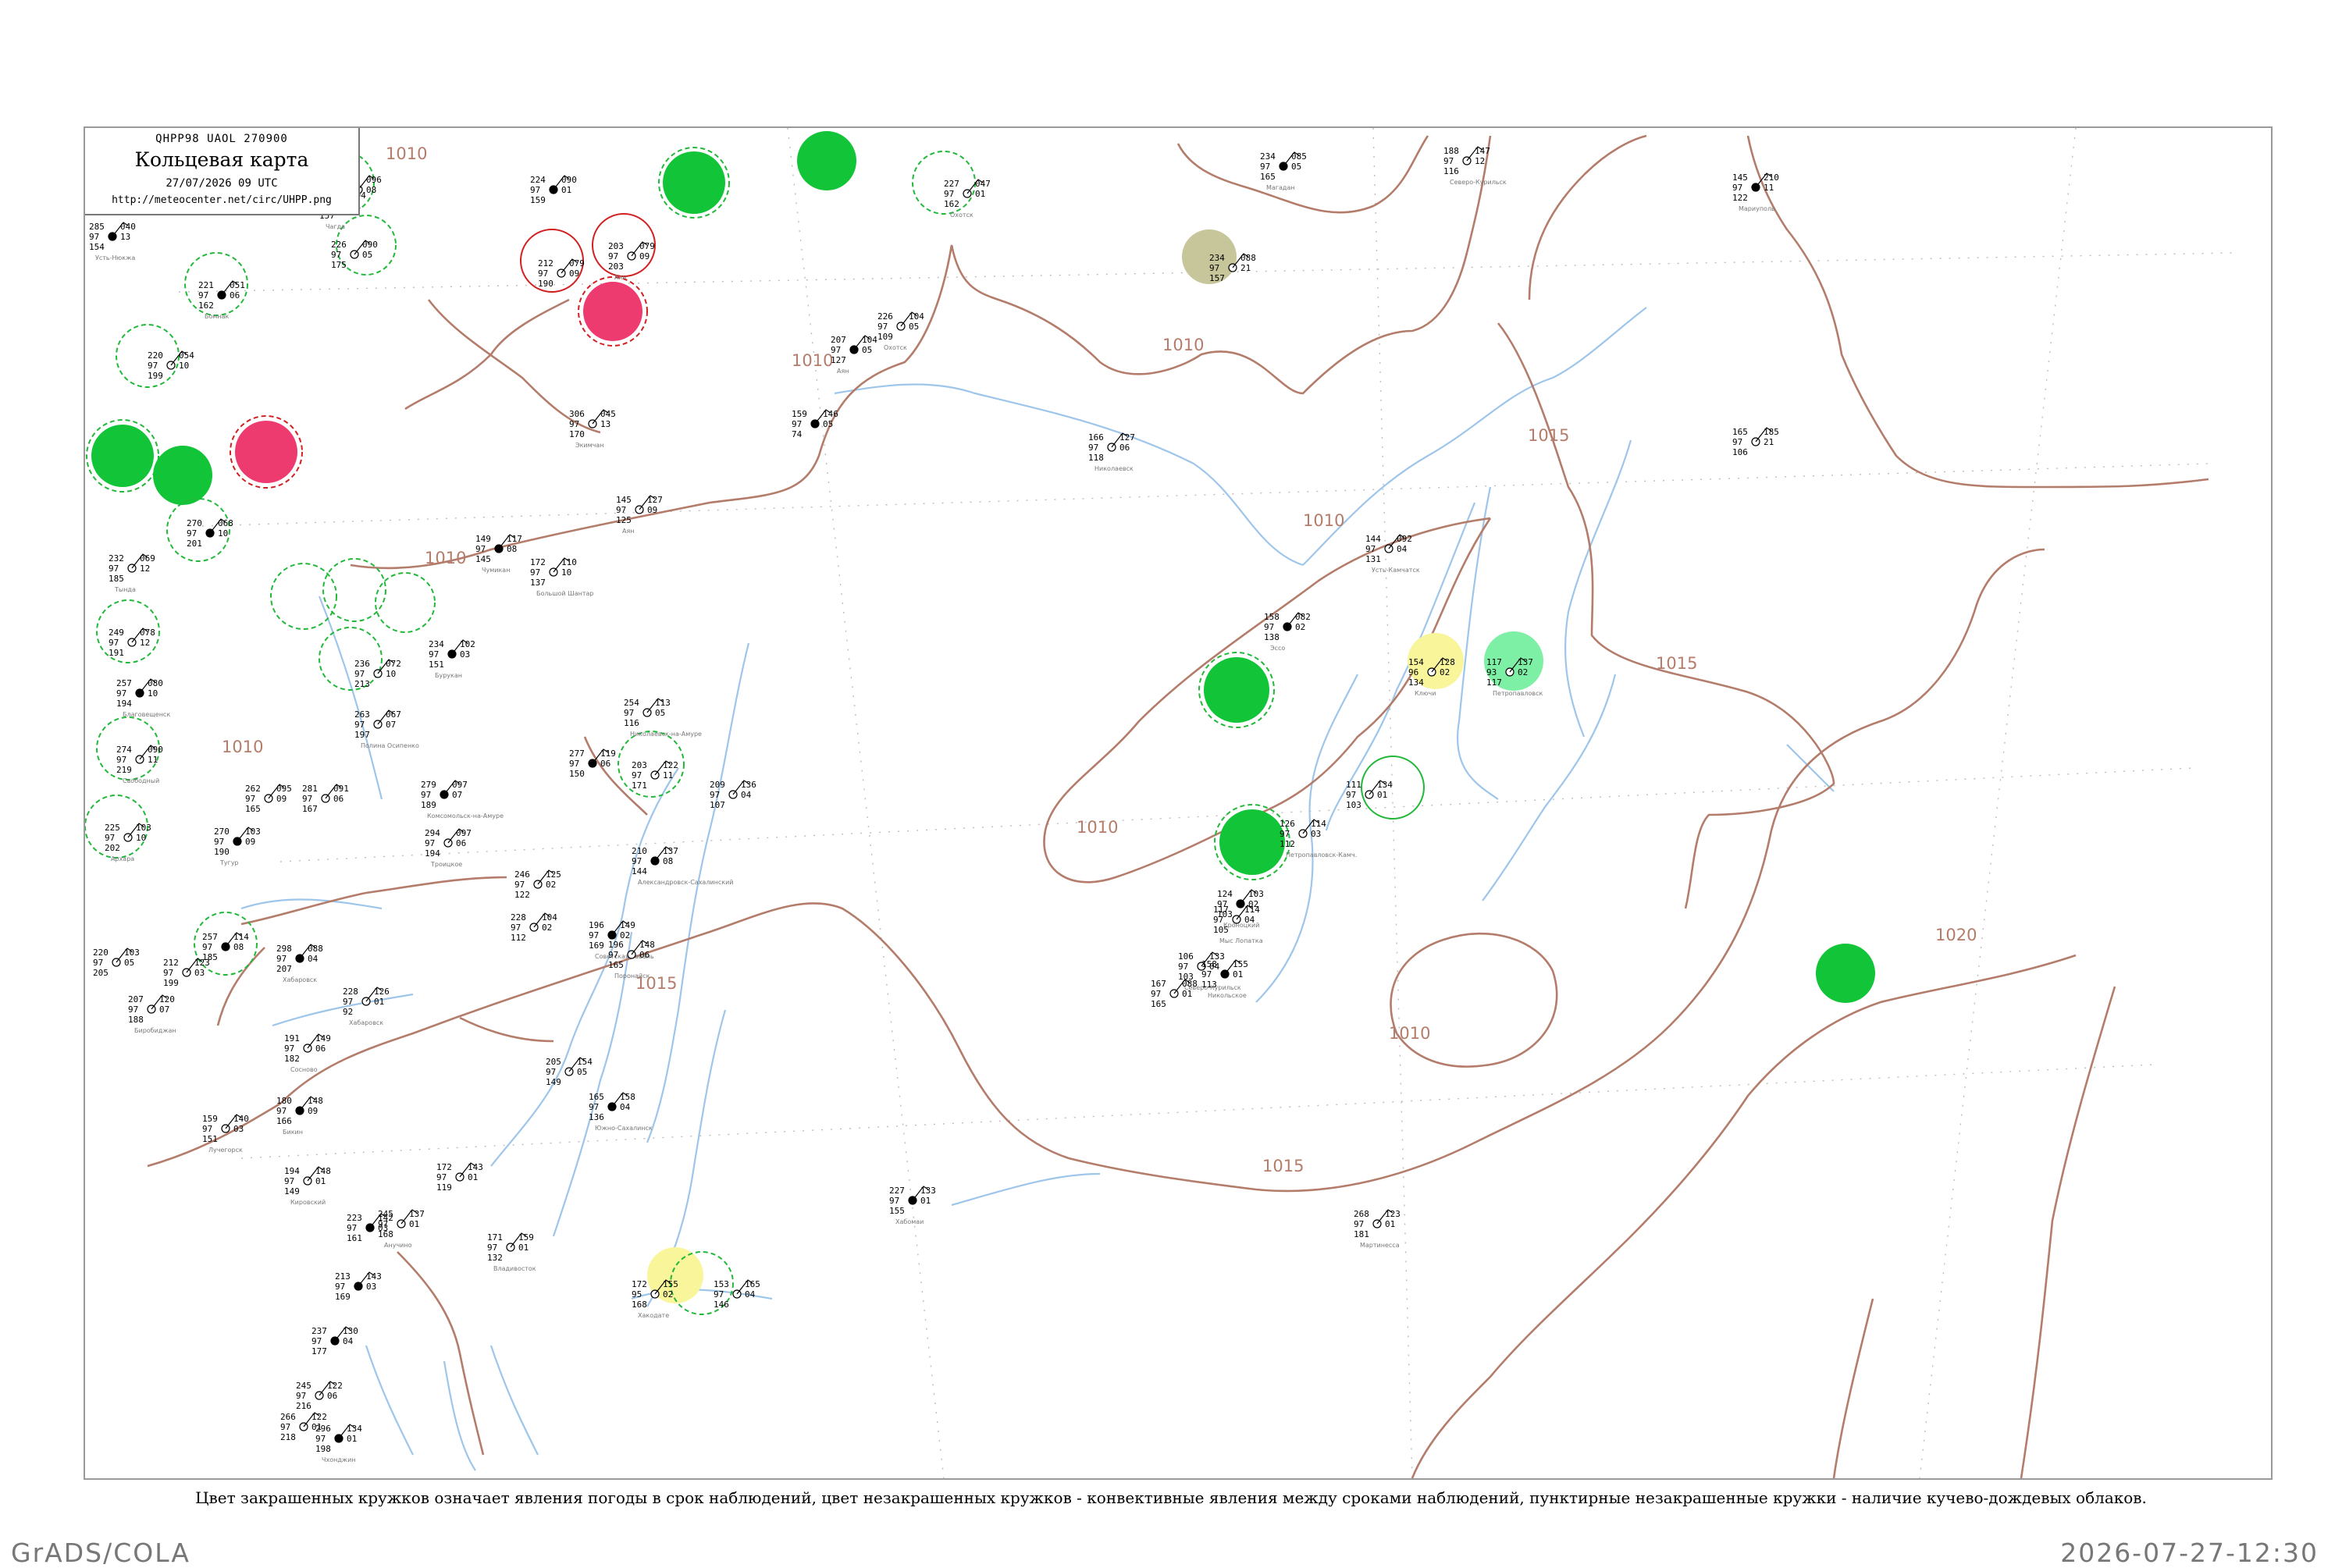 The image size is (2342, 1568). What do you see at coordinates (624, 500) in the screenshot?
I see `station-temp: 145` at bounding box center [624, 500].